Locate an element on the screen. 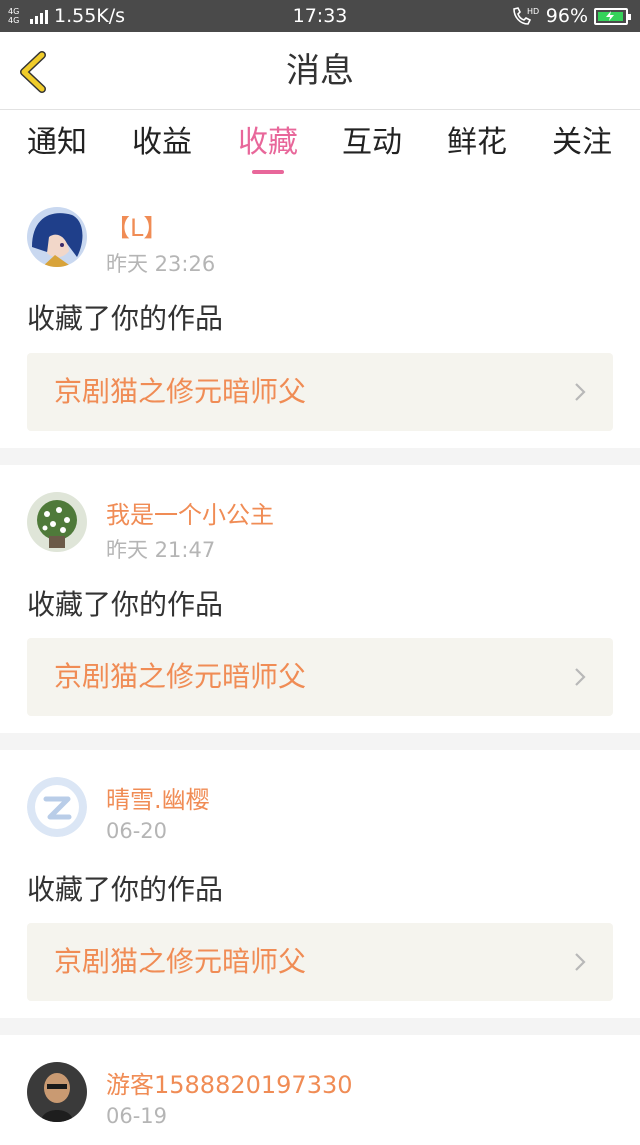 The width and height of the screenshot is (640, 1145). timestamp: 昨天 21:47 is located at coordinates (161, 550).